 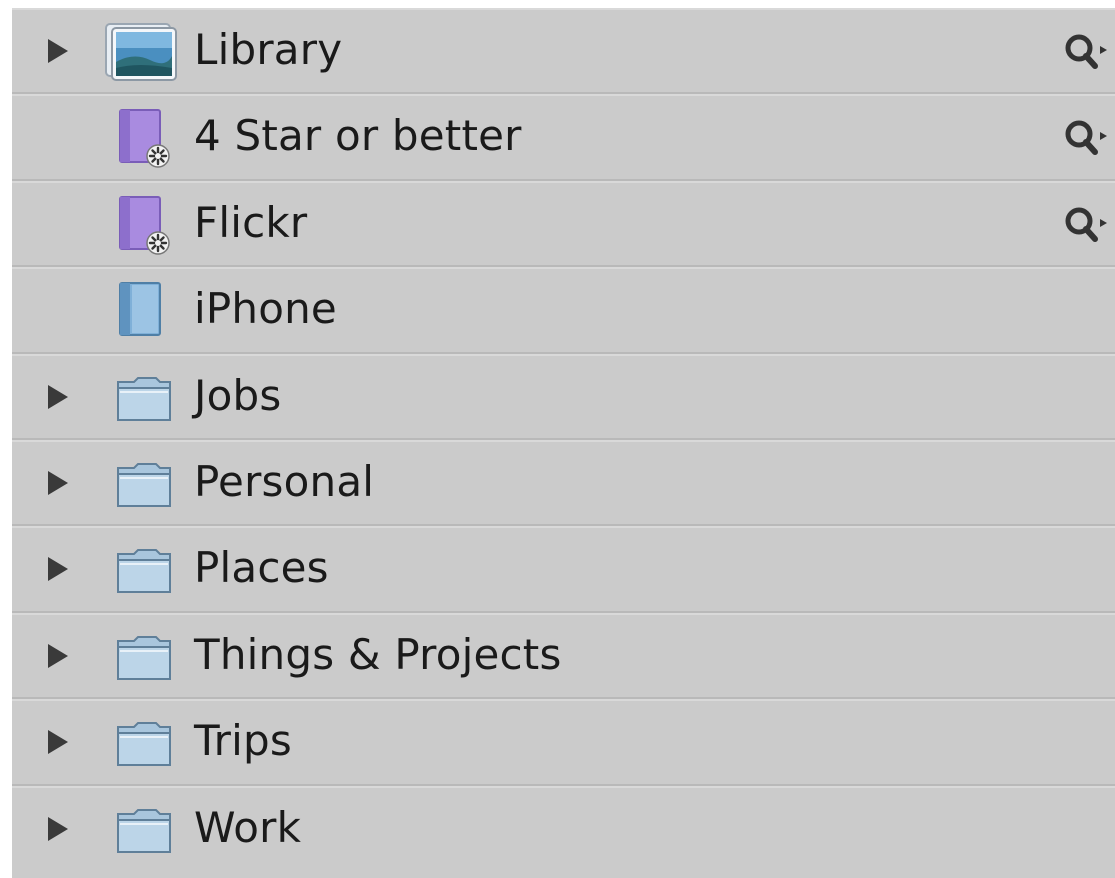 What do you see at coordinates (563, 742) in the screenshot?
I see `sidebar-item-trips: Trips` at bounding box center [563, 742].